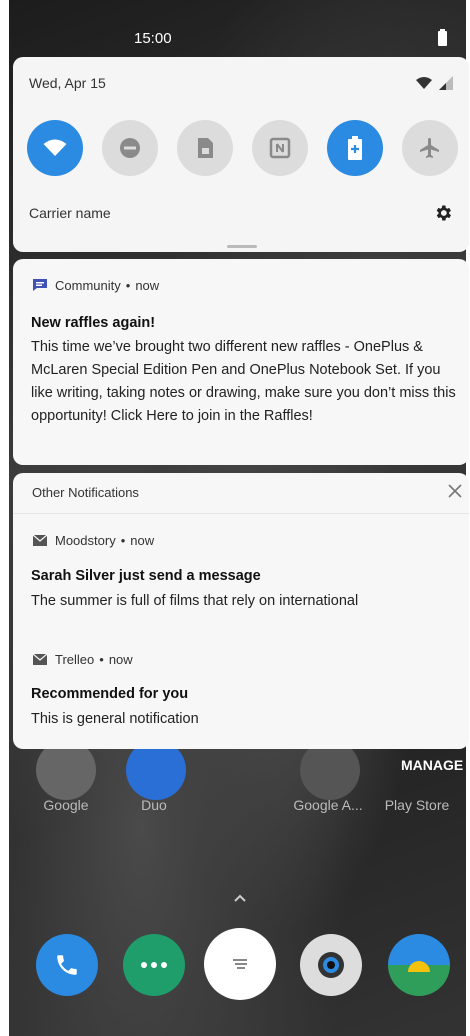 This screenshot has width=470, height=1036. Describe the element at coordinates (66, 770) in the screenshot. I see `home-app-google` at that location.